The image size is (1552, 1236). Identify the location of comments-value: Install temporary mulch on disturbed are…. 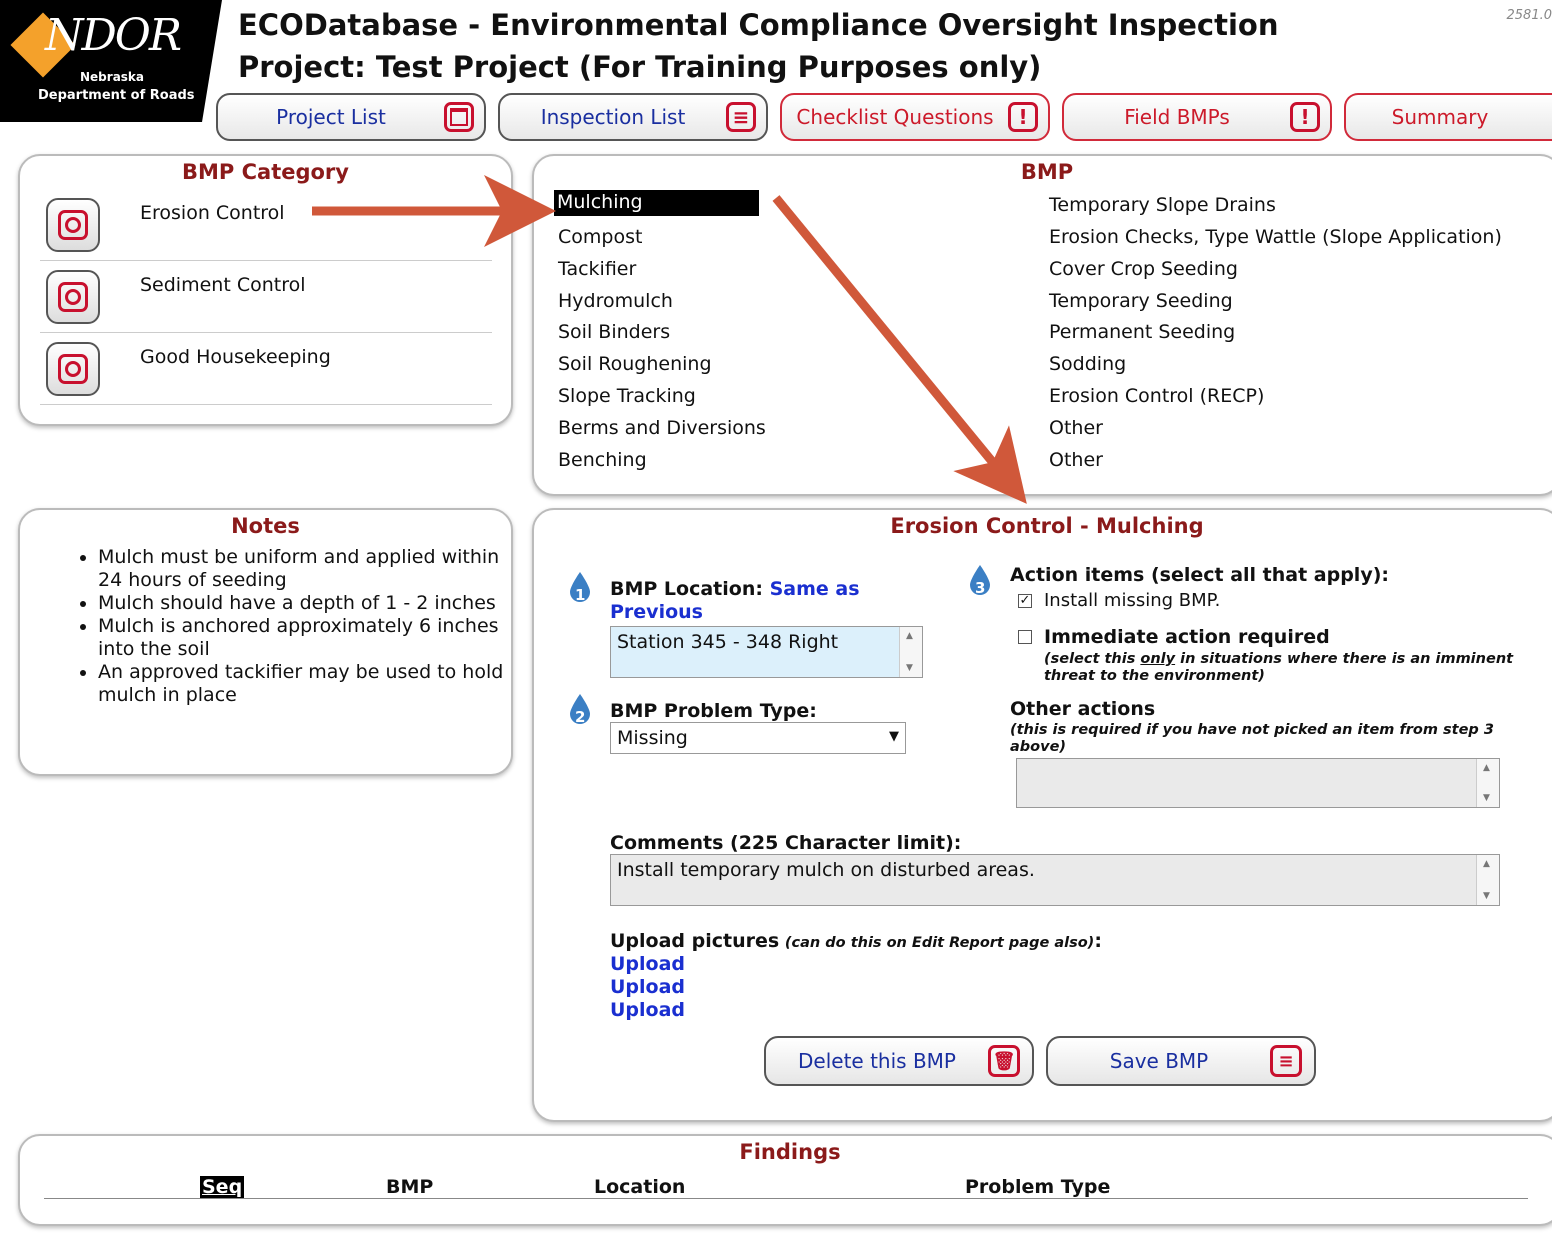
(826, 870).